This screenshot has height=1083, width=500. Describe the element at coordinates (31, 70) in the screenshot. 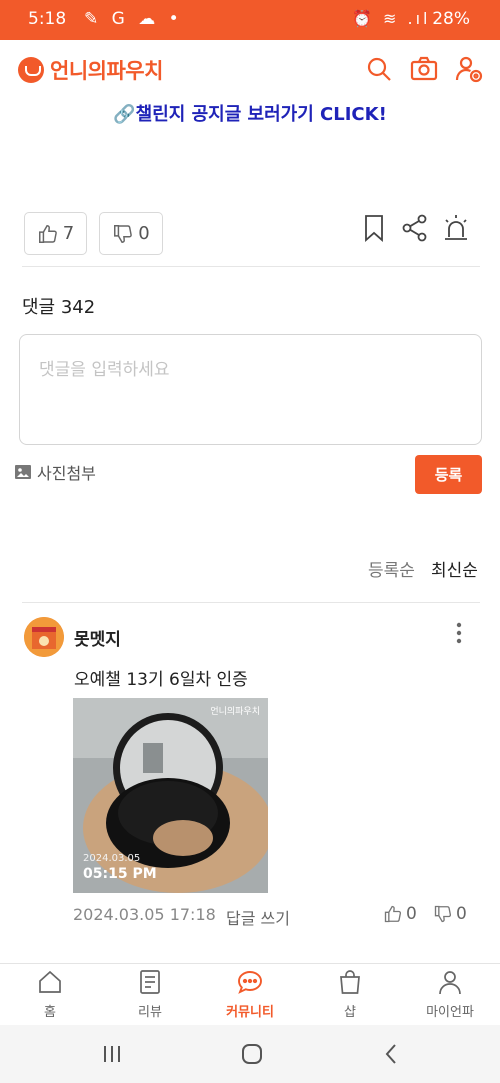

I see `logo-icon` at that location.